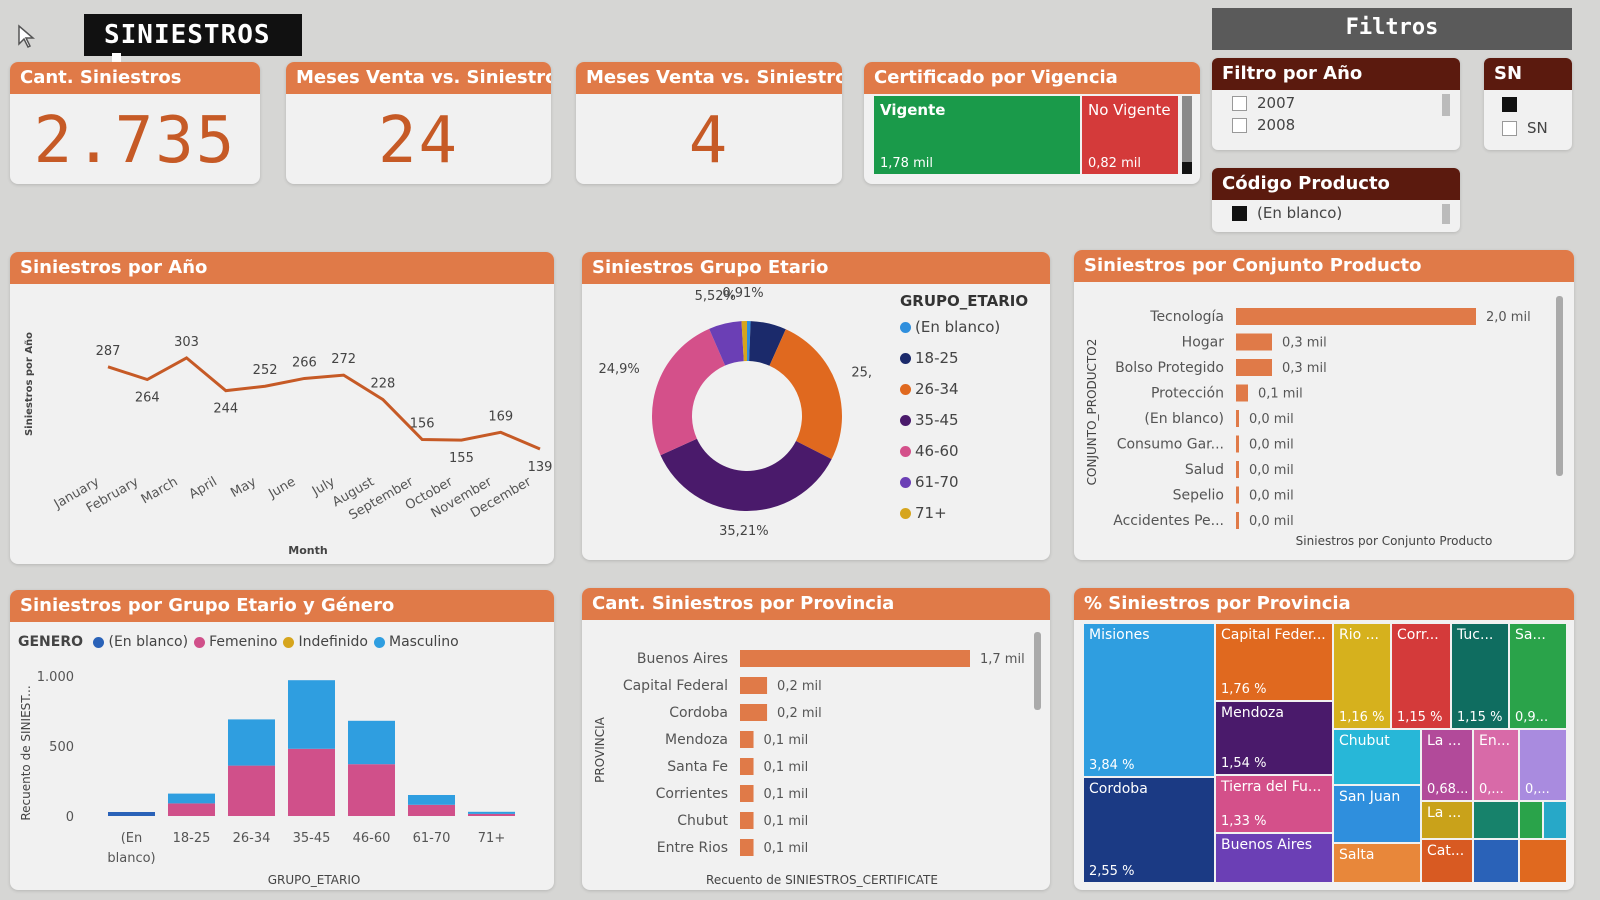 The height and width of the screenshot is (900, 1600). Describe the element at coordinates (1377, 863) in the screenshot. I see `treemap-cell: Salta` at that location.